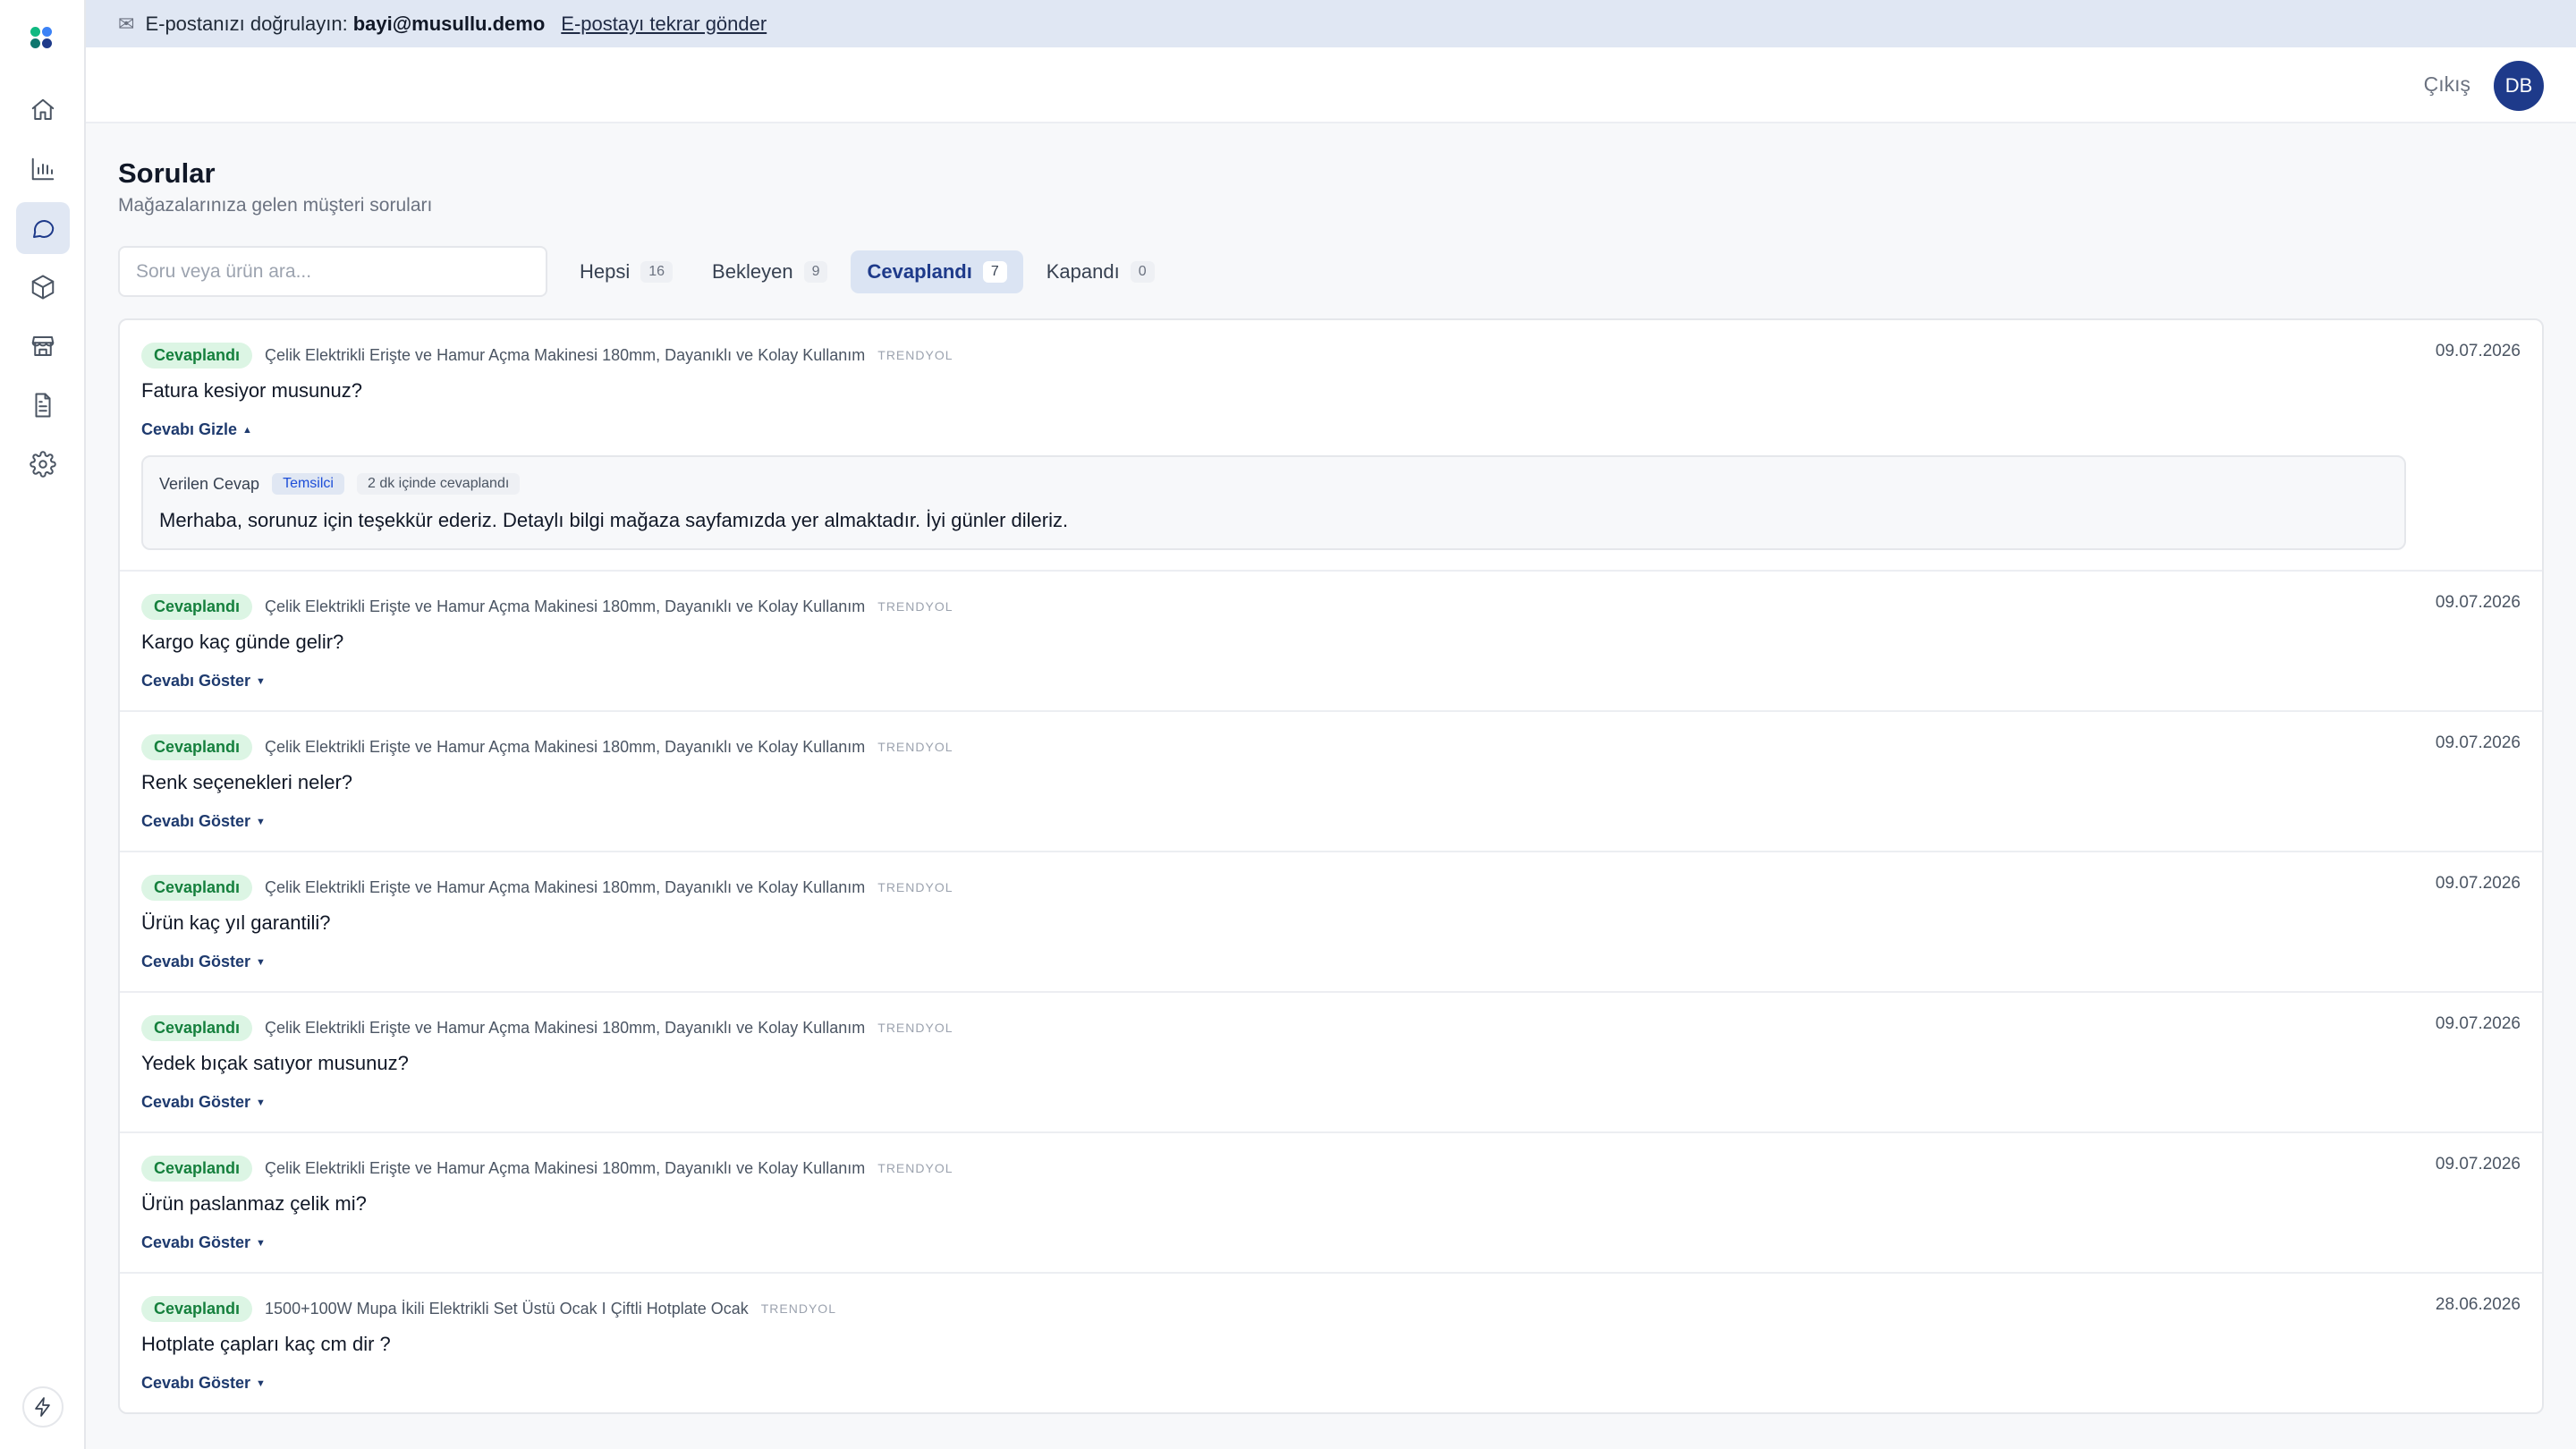  I want to click on box-icon, so click(43, 287).